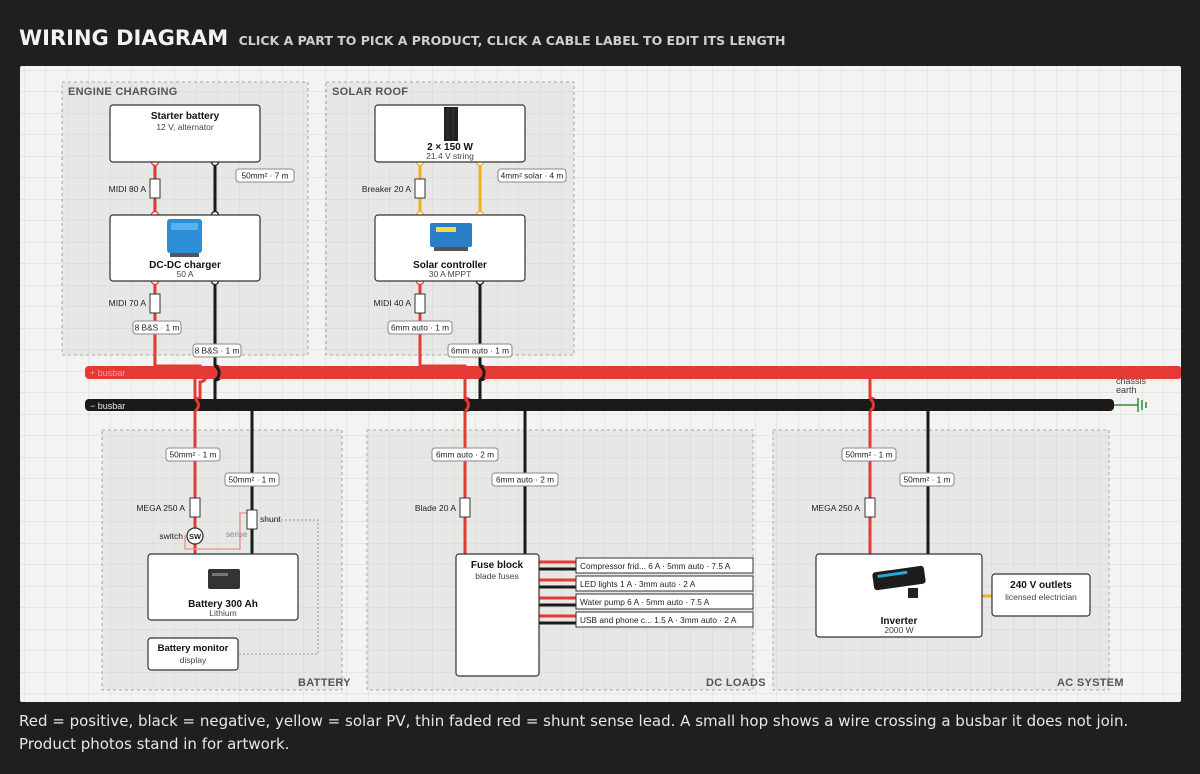 The width and height of the screenshot is (1200, 774). Describe the element at coordinates (107, 406) in the screenshot. I see `negative-busbar-label: − busbar` at that location.